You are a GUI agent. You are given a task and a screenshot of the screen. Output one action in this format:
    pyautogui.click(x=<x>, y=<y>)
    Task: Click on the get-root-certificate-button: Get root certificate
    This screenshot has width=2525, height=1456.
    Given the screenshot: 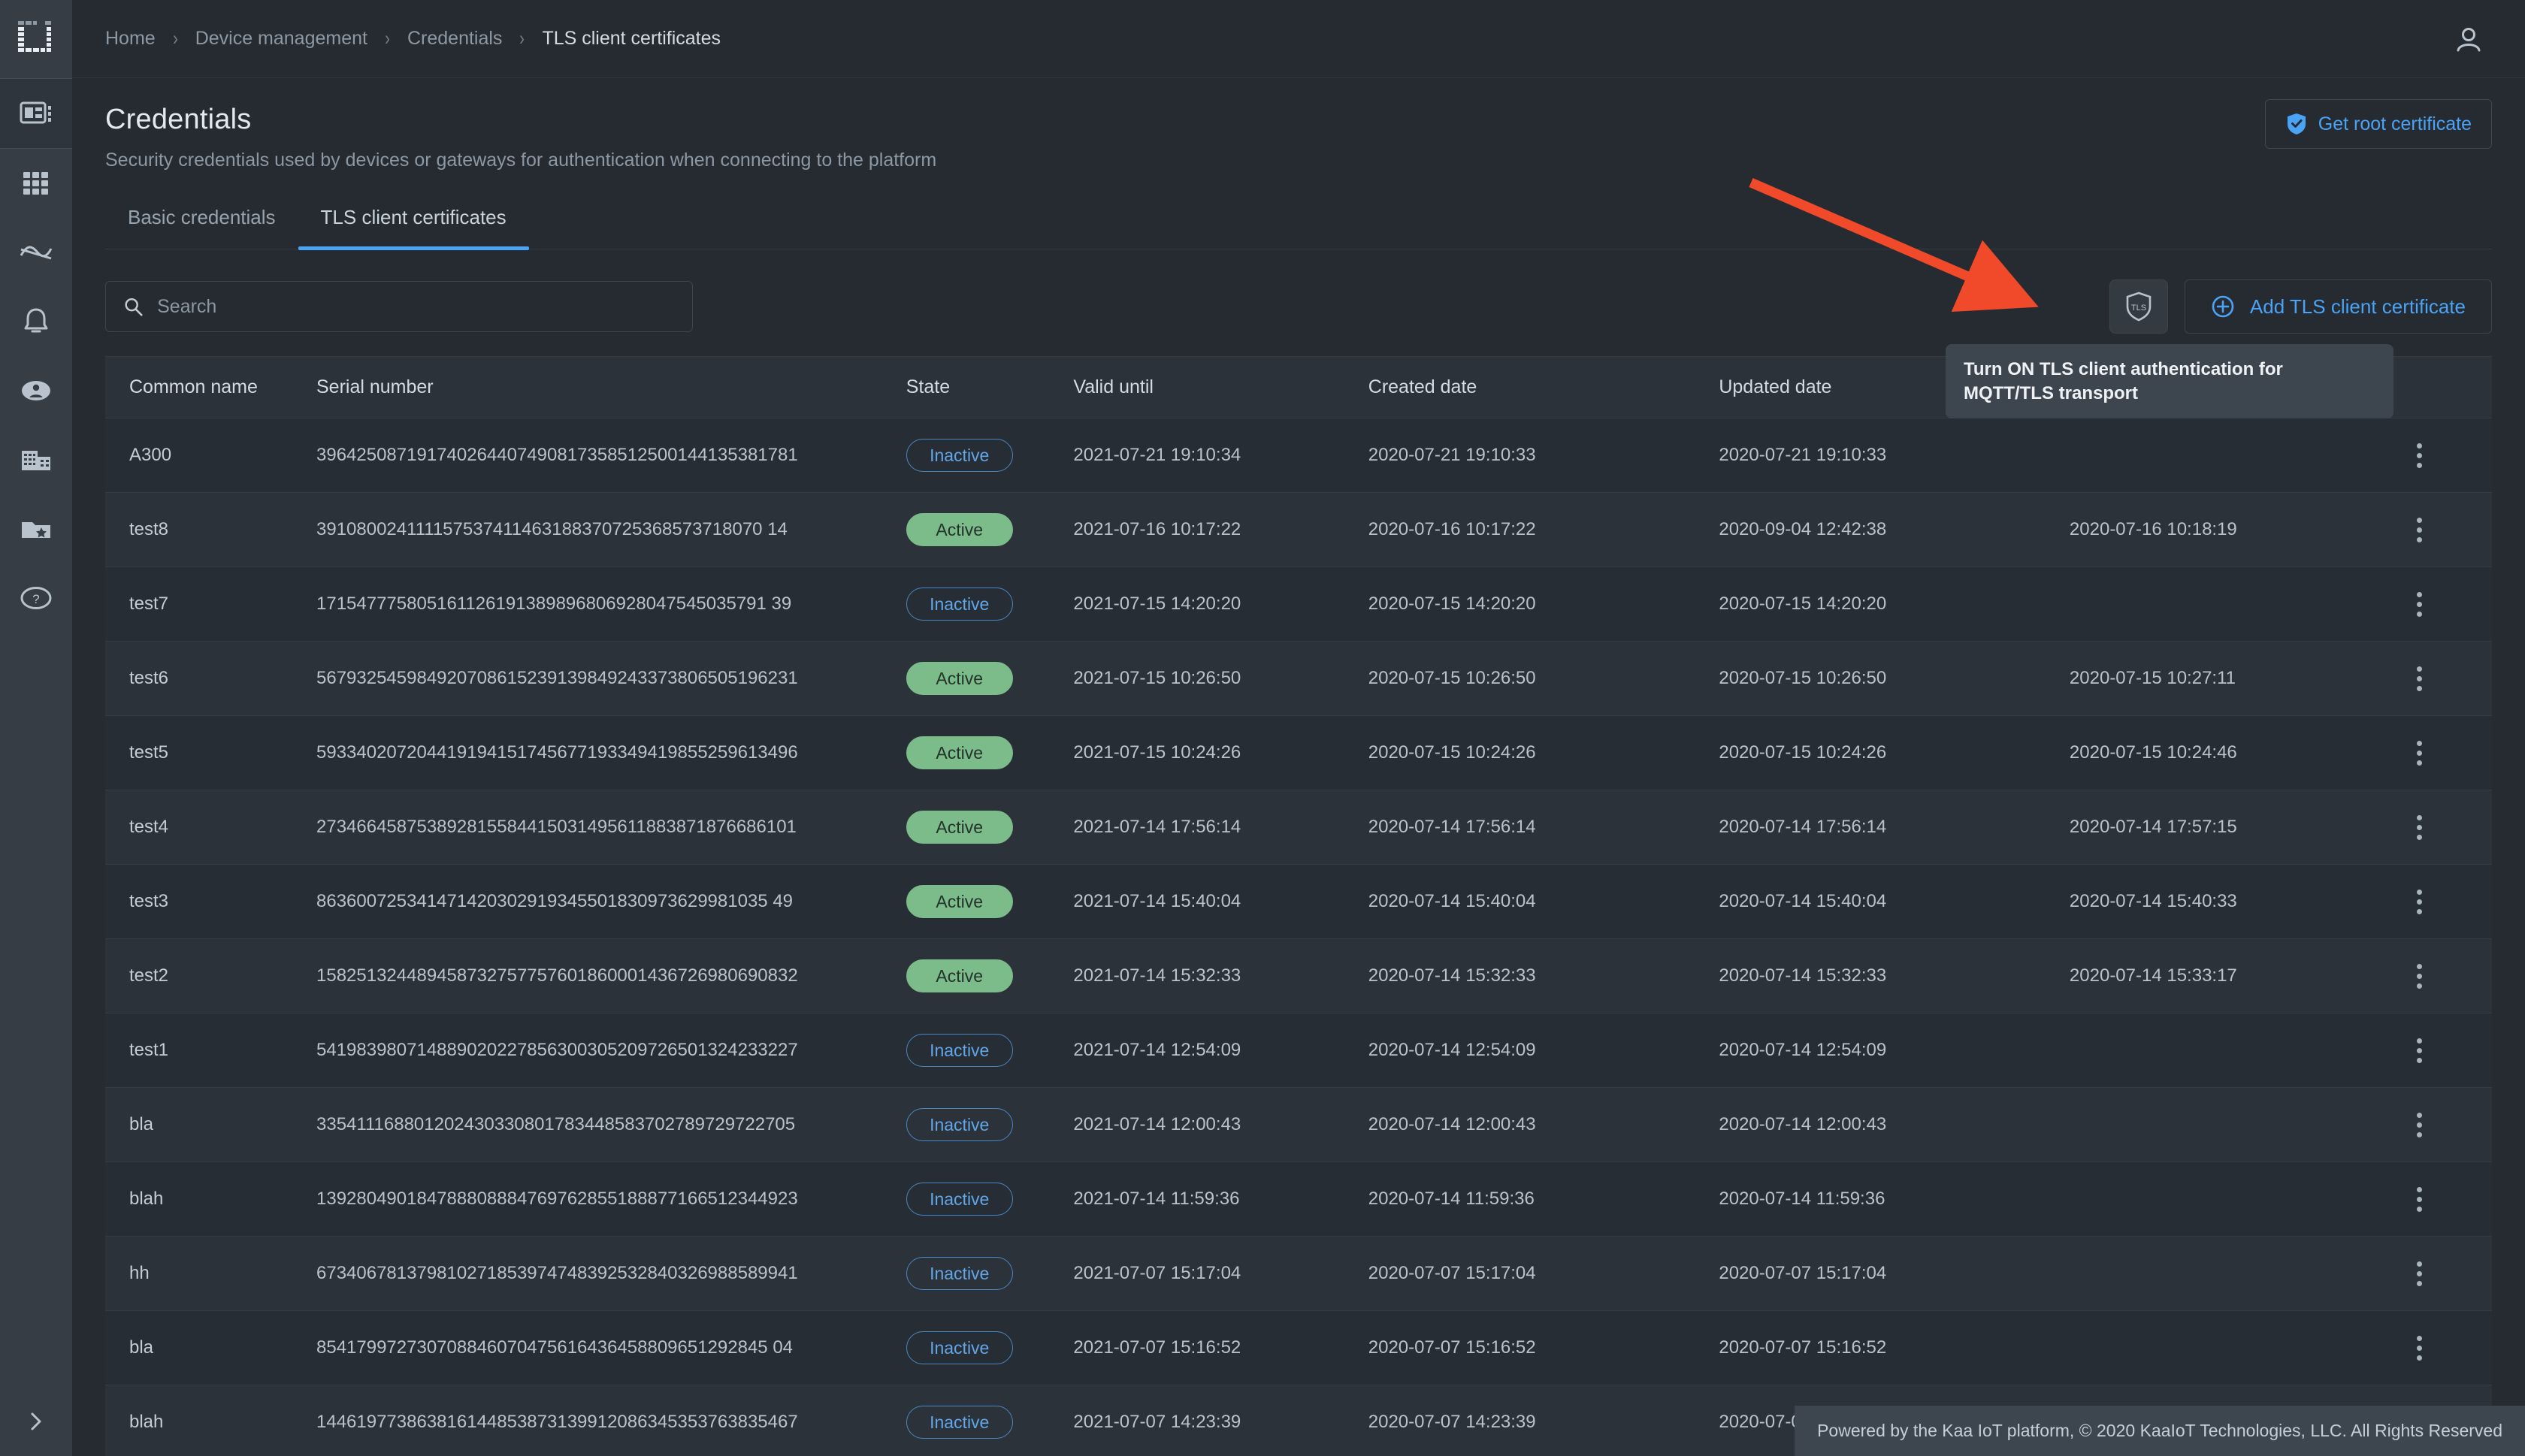 What is the action you would take?
    pyautogui.click(x=2378, y=124)
    